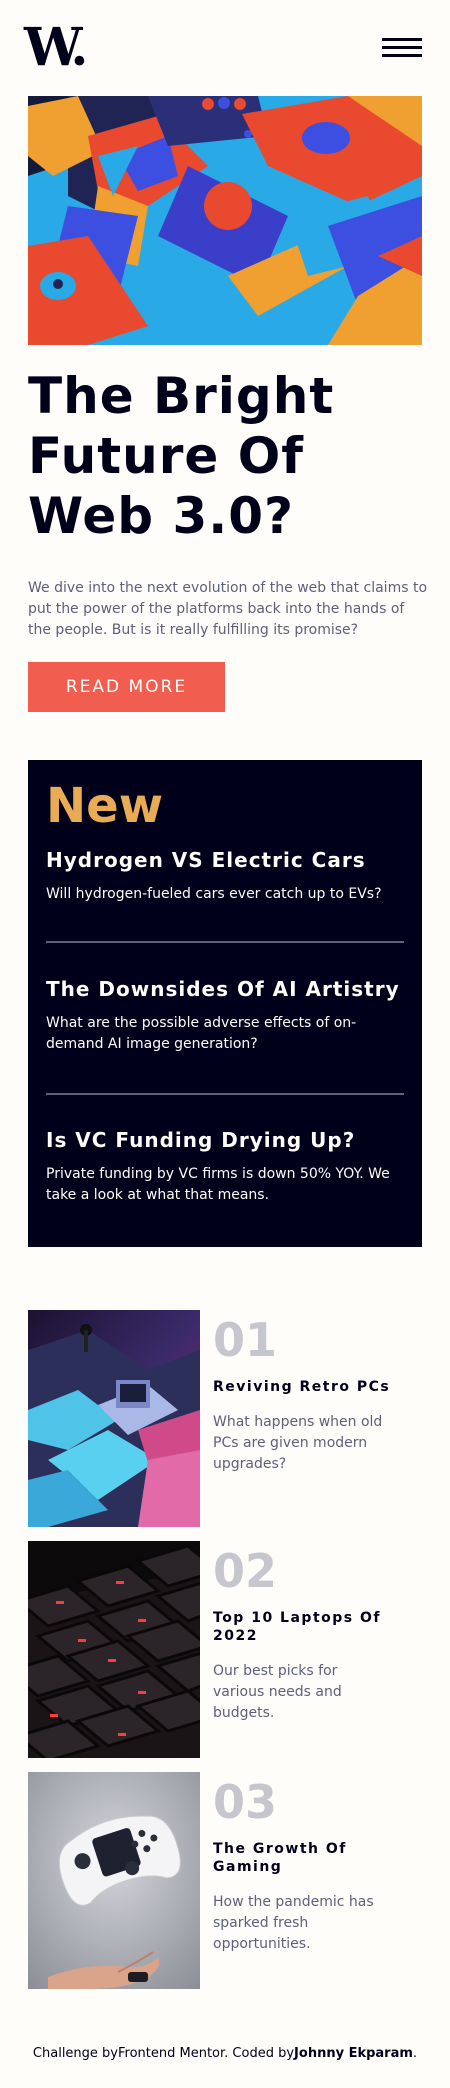 The height and width of the screenshot is (2088, 450). What do you see at coordinates (75, 2053) in the screenshot?
I see `attribution-prefix: Challenge by` at bounding box center [75, 2053].